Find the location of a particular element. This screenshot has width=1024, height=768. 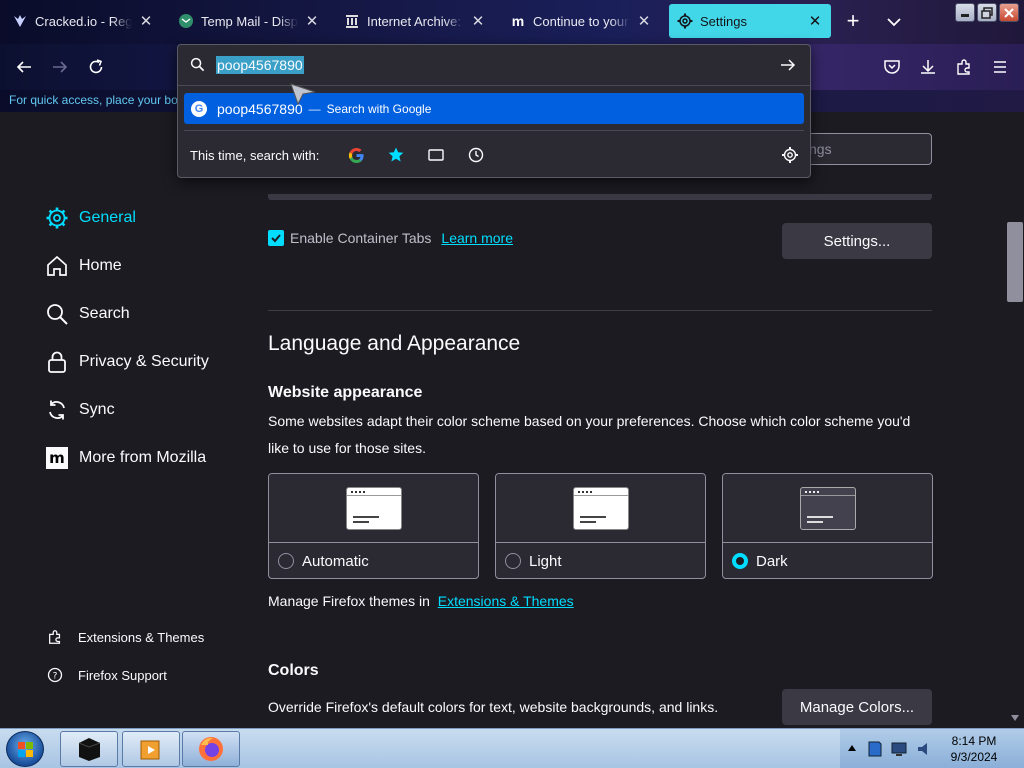

taskbar-app-media-player is located at coordinates (151, 749).